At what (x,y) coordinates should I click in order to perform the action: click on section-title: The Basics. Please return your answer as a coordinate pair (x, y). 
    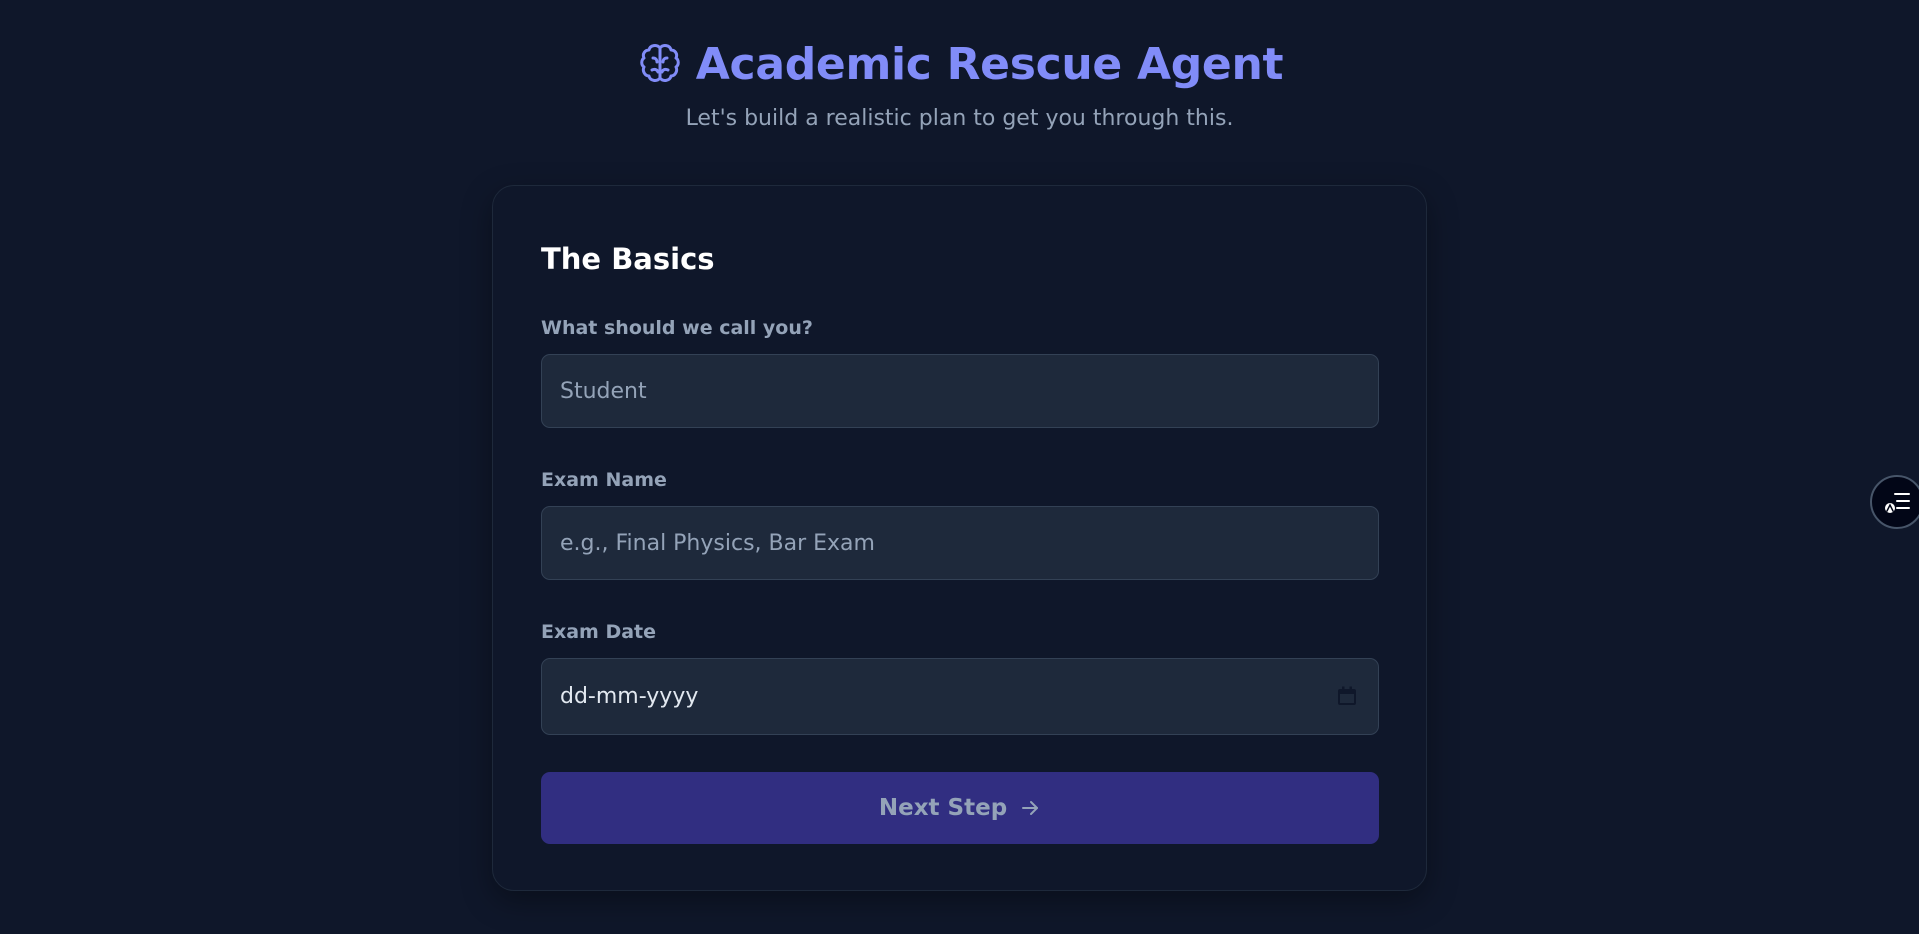
    Looking at the image, I should click on (628, 259).